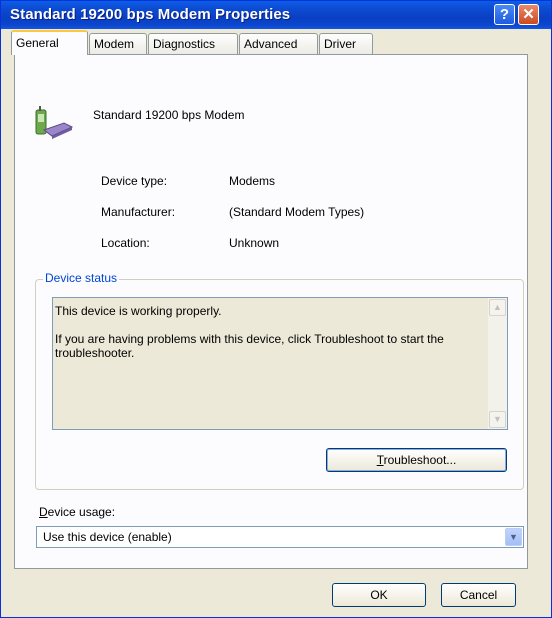  I want to click on cancel-button: Cancel, so click(478, 595).